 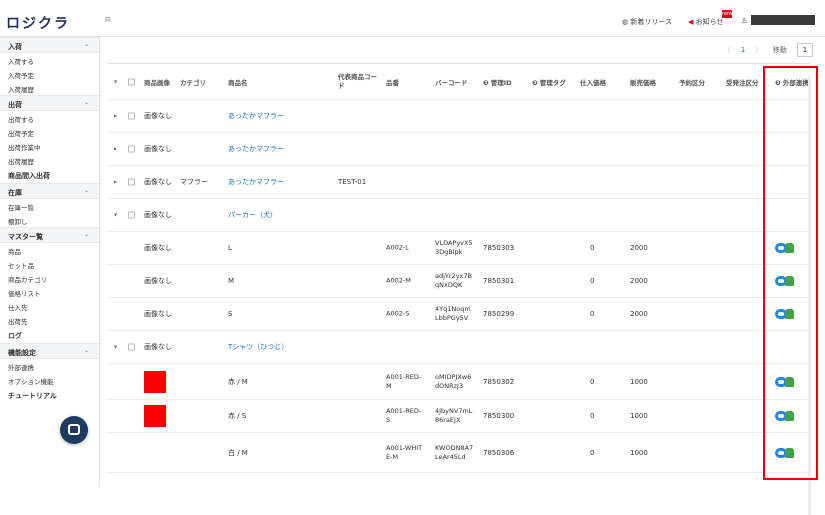 I want to click on sidebar-item: 出荷作業中, so click(x=49, y=146).